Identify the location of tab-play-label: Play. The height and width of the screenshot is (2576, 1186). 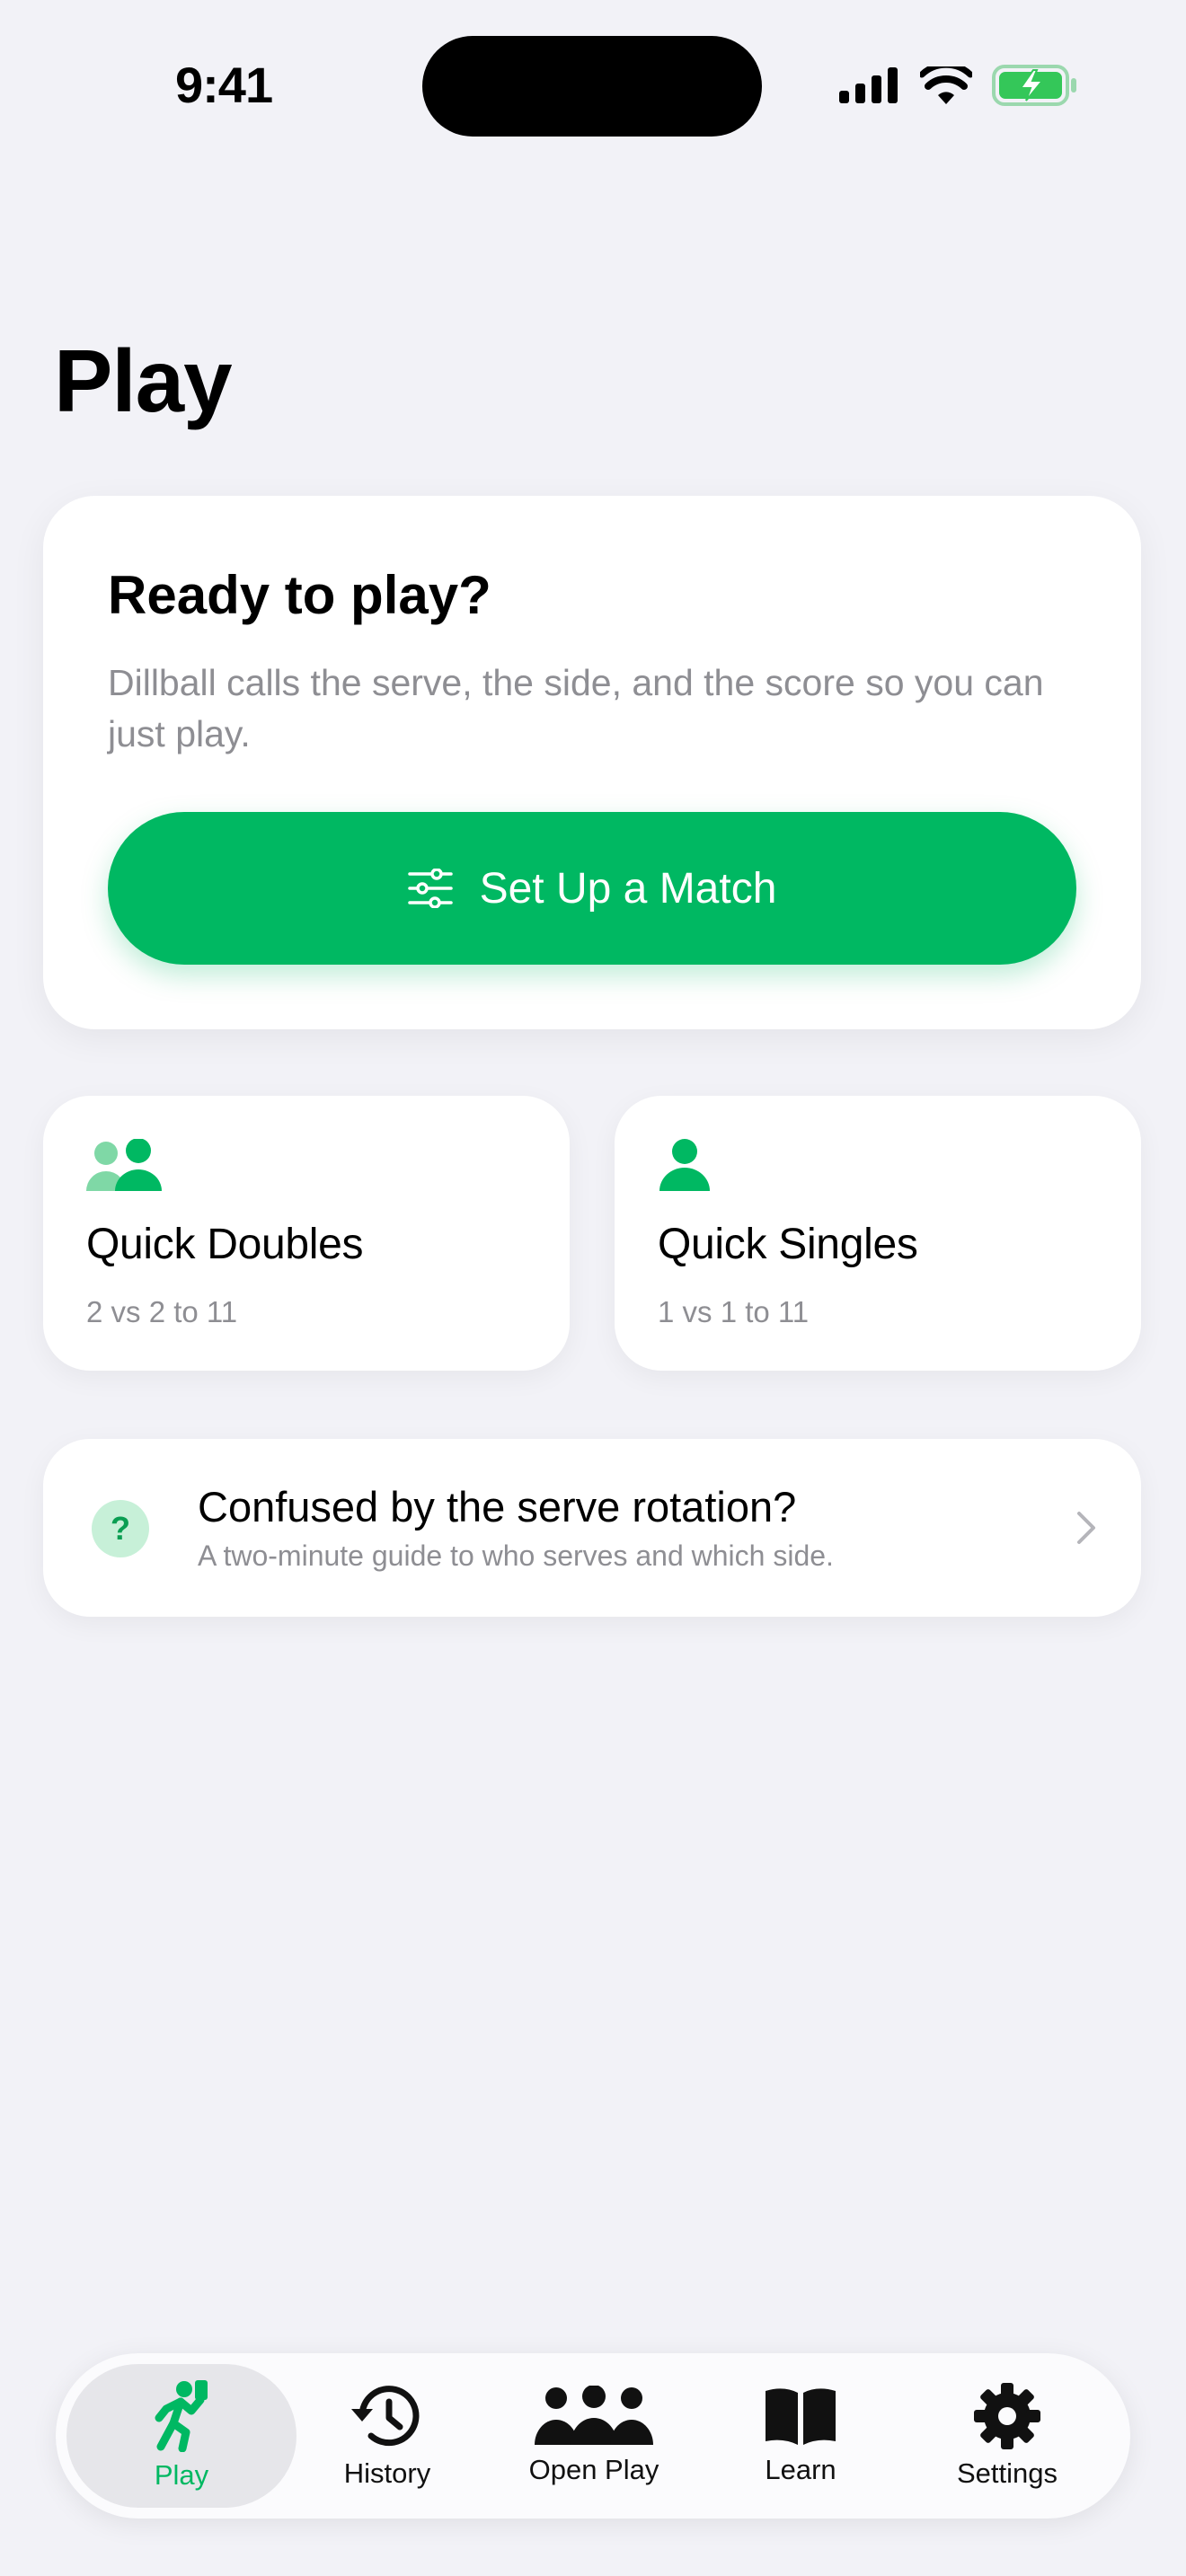
(181, 2475).